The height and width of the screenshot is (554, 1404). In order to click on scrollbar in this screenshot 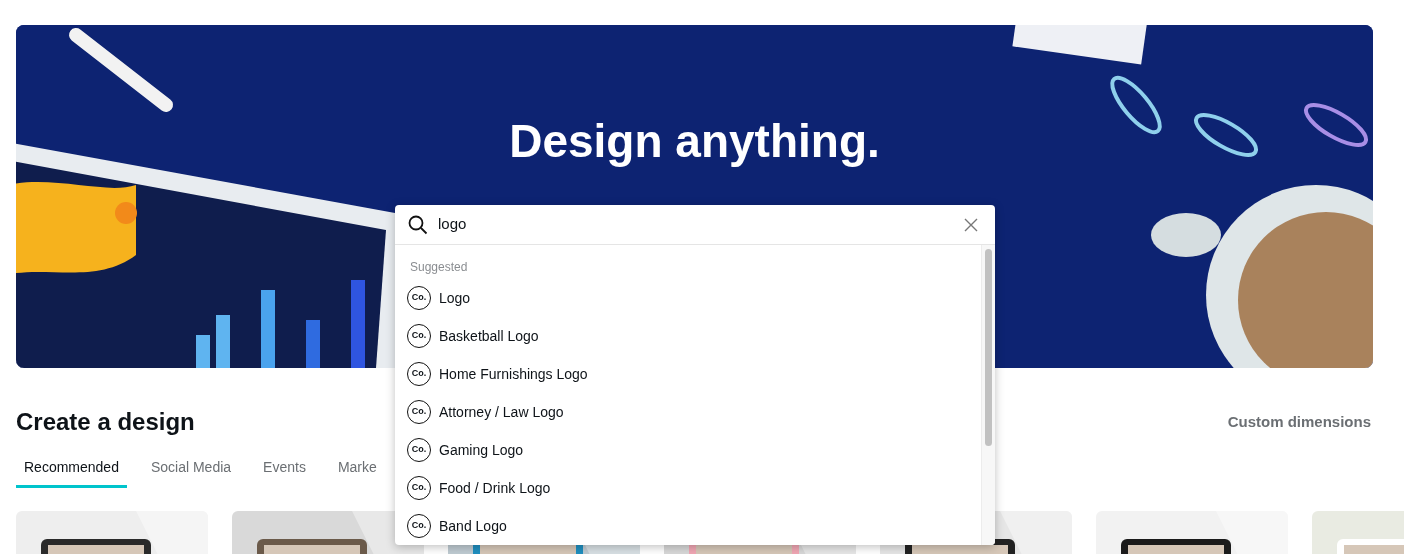, I will do `click(988, 395)`.